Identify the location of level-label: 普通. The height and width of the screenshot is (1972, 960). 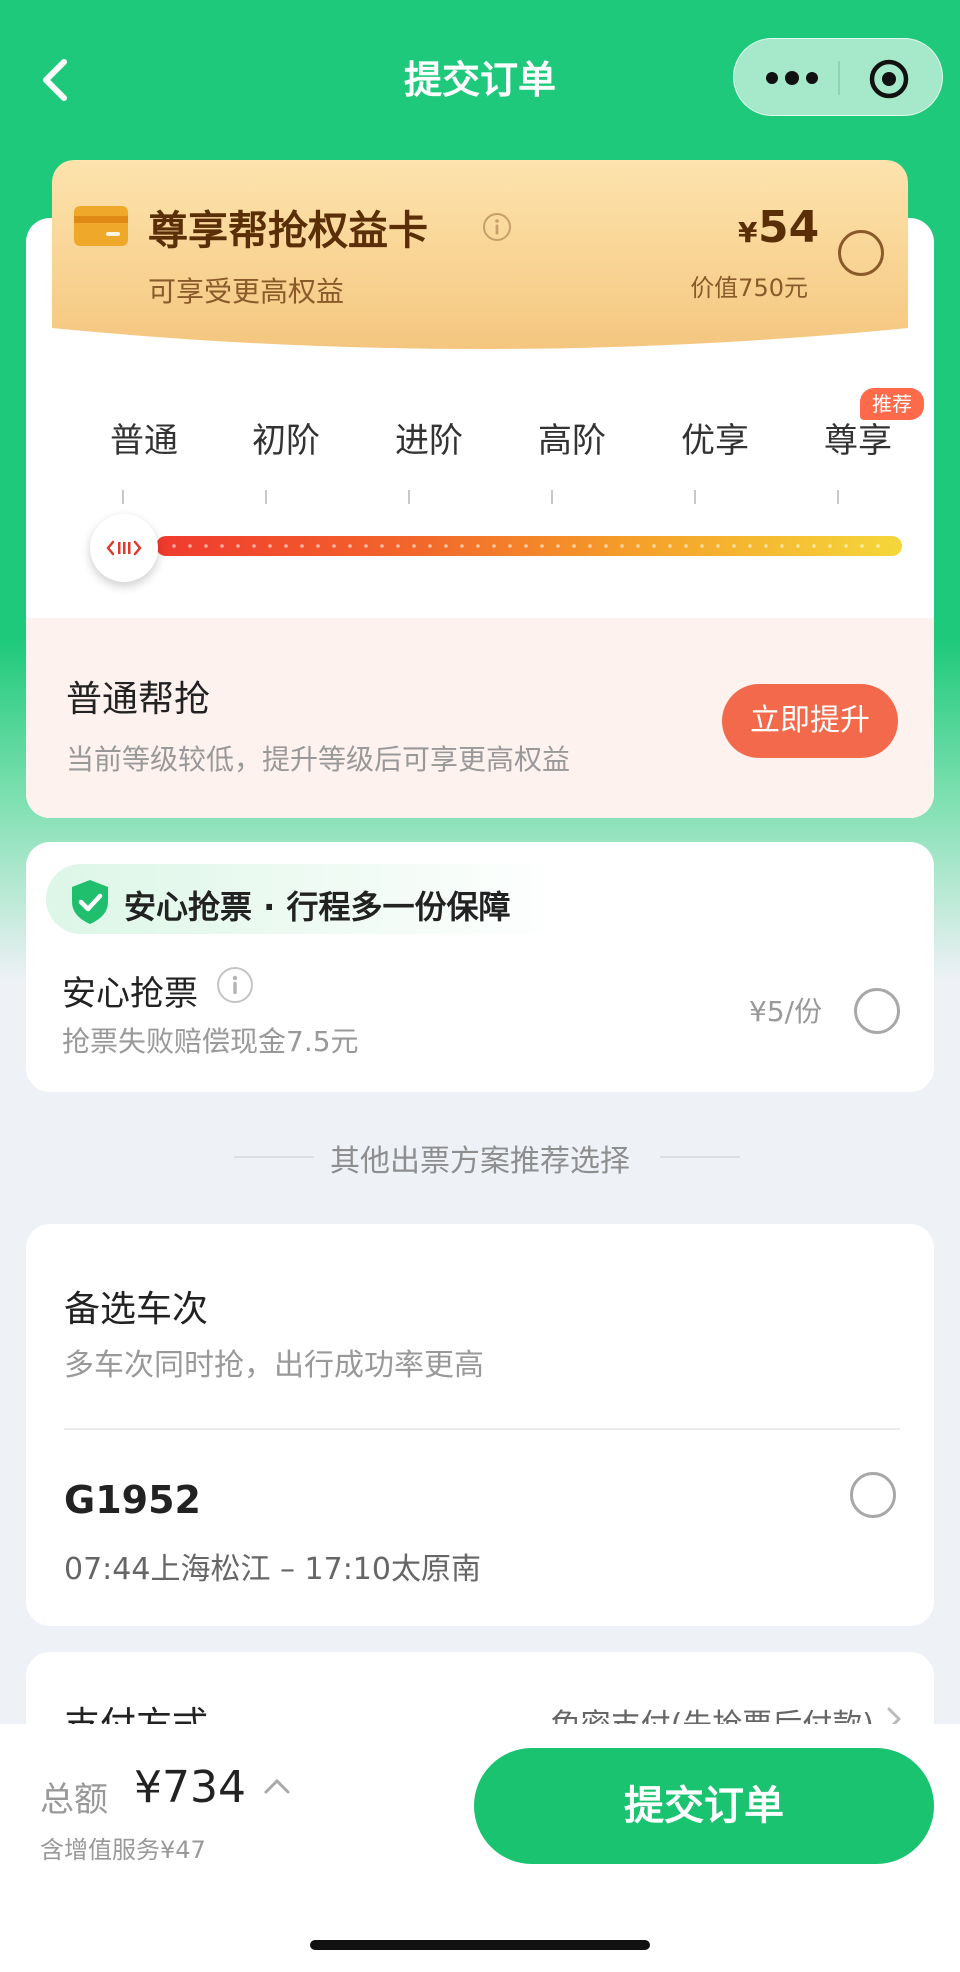
(144, 437).